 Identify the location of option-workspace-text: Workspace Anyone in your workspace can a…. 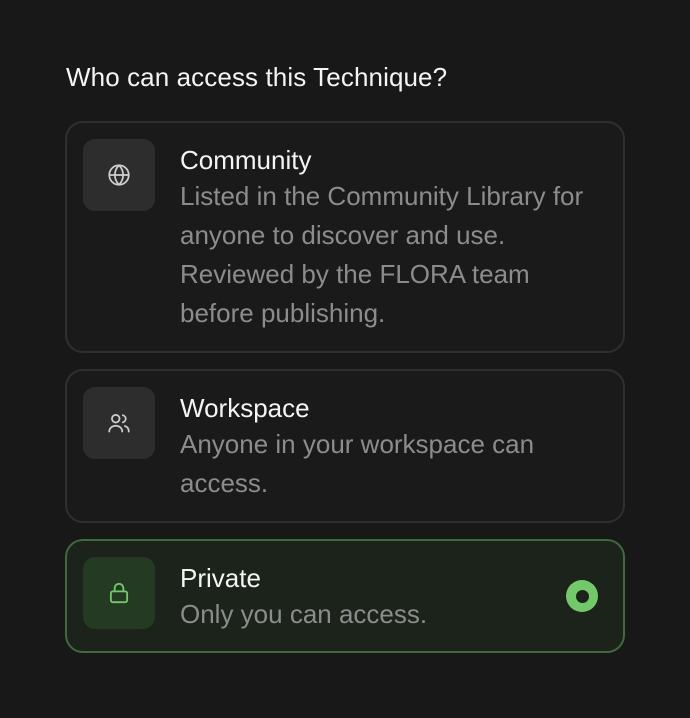
(390, 447).